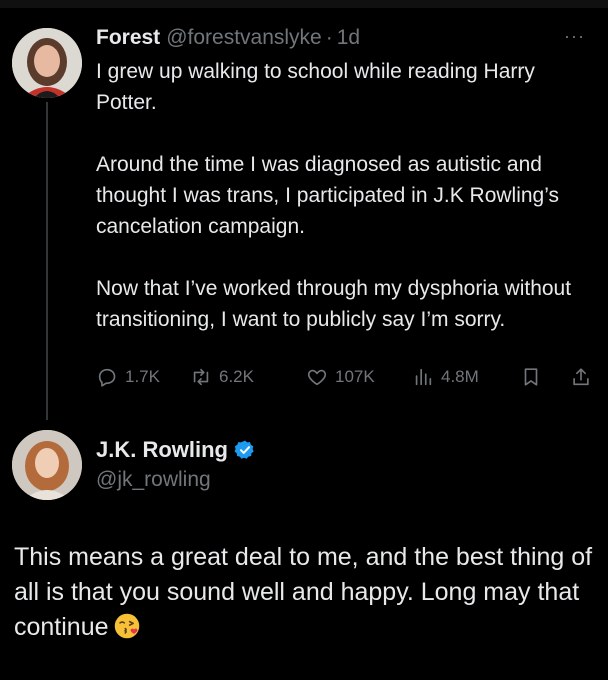 This screenshot has width=608, height=680. I want to click on views-button: 4.8M, so click(445, 377).